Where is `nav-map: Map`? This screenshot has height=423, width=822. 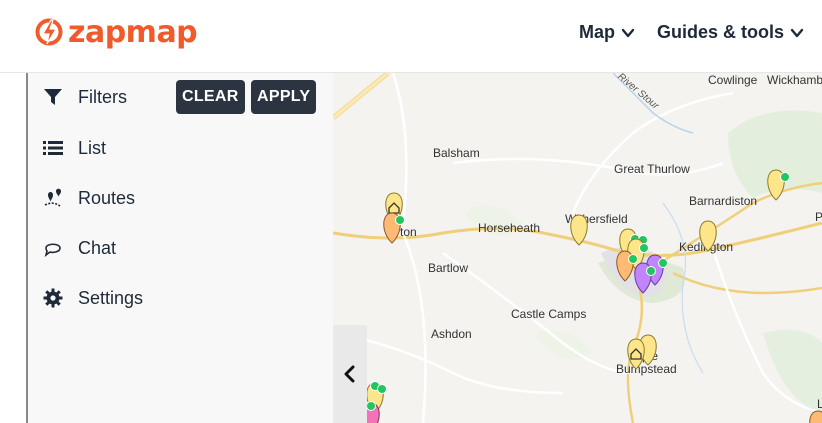 nav-map: Map is located at coordinates (607, 32).